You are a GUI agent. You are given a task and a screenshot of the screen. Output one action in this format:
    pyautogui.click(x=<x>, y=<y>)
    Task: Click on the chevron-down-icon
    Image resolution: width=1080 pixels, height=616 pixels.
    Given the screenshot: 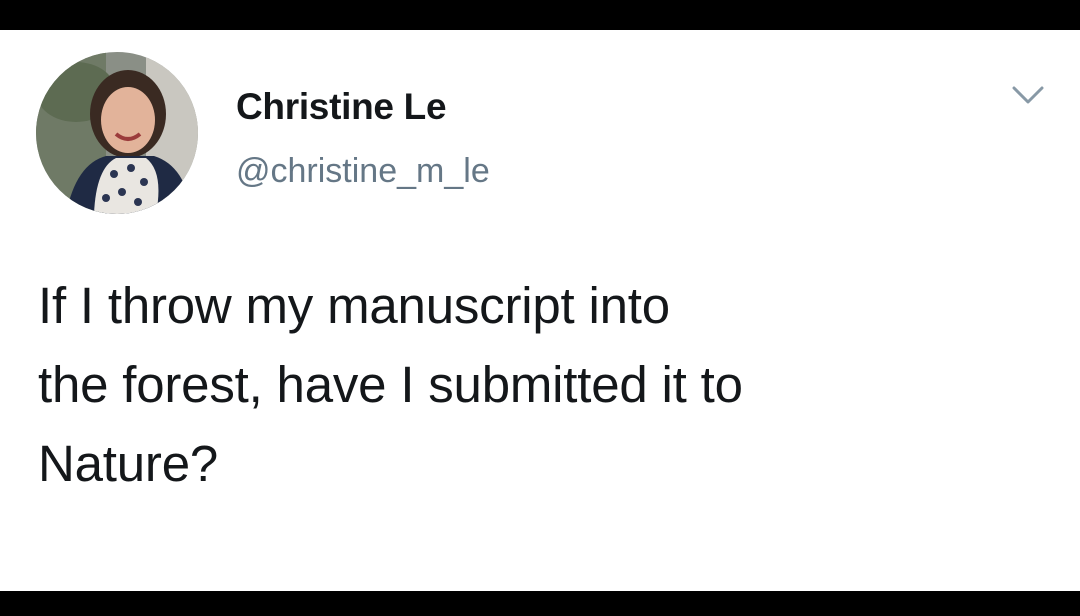 What is the action you would take?
    pyautogui.click(x=1028, y=95)
    